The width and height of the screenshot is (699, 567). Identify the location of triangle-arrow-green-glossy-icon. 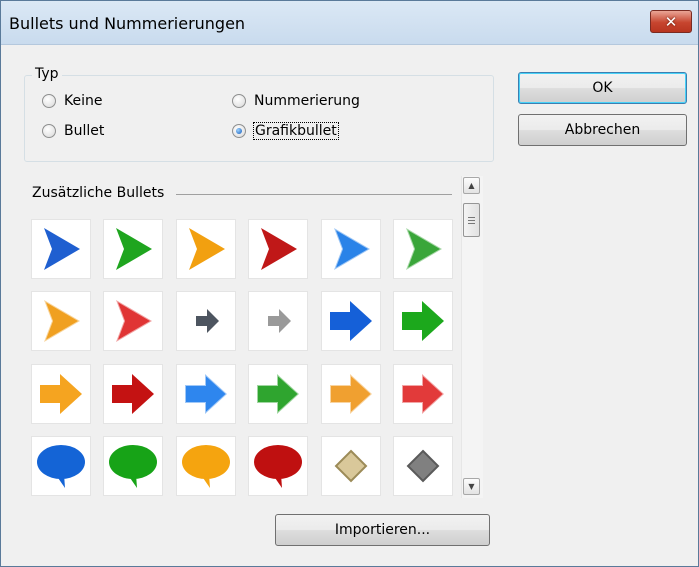
(424, 249).